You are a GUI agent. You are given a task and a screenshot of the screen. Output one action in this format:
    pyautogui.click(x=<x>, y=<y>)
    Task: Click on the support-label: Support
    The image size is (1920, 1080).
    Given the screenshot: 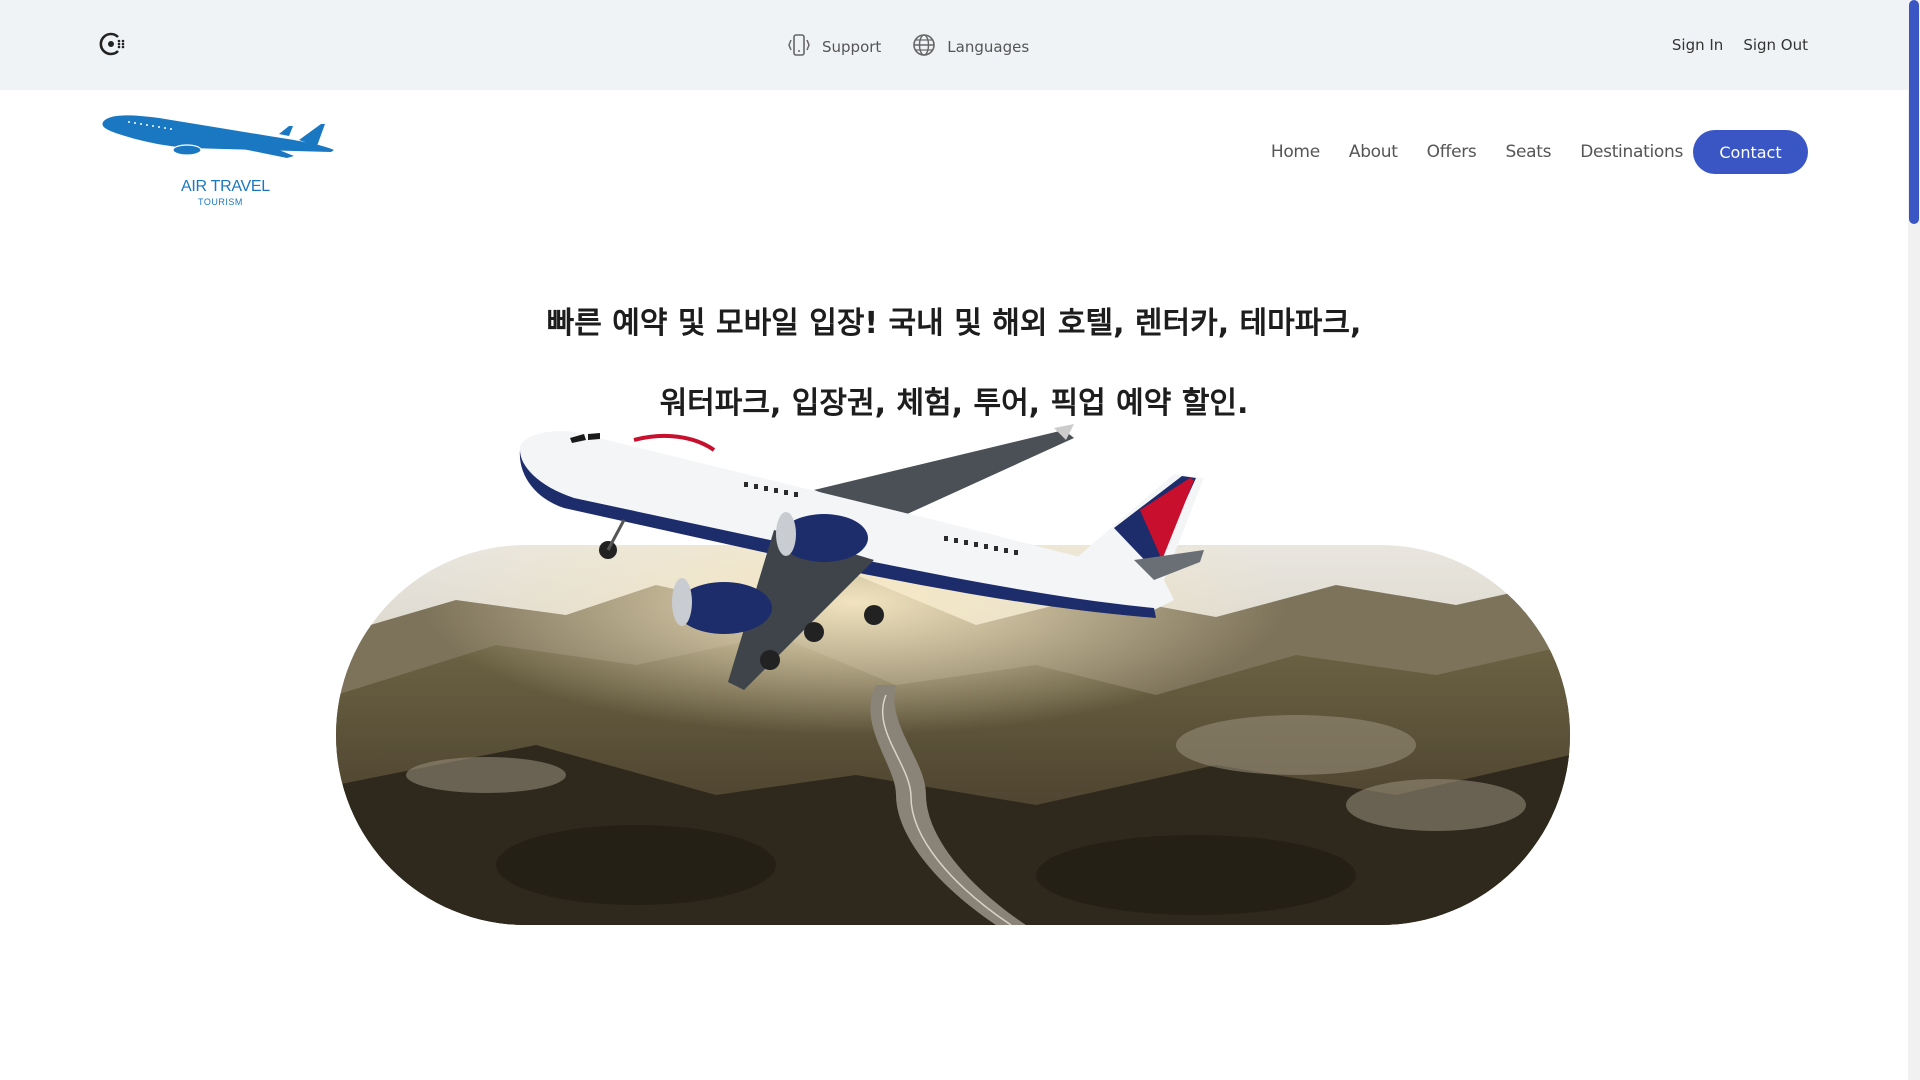 What is the action you would take?
    pyautogui.click(x=852, y=47)
    